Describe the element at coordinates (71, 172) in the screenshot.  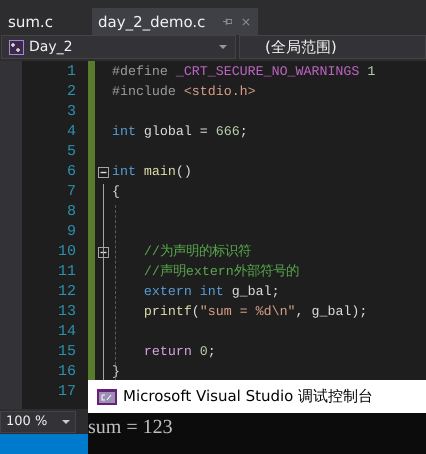
I see `line-number: 6` at that location.